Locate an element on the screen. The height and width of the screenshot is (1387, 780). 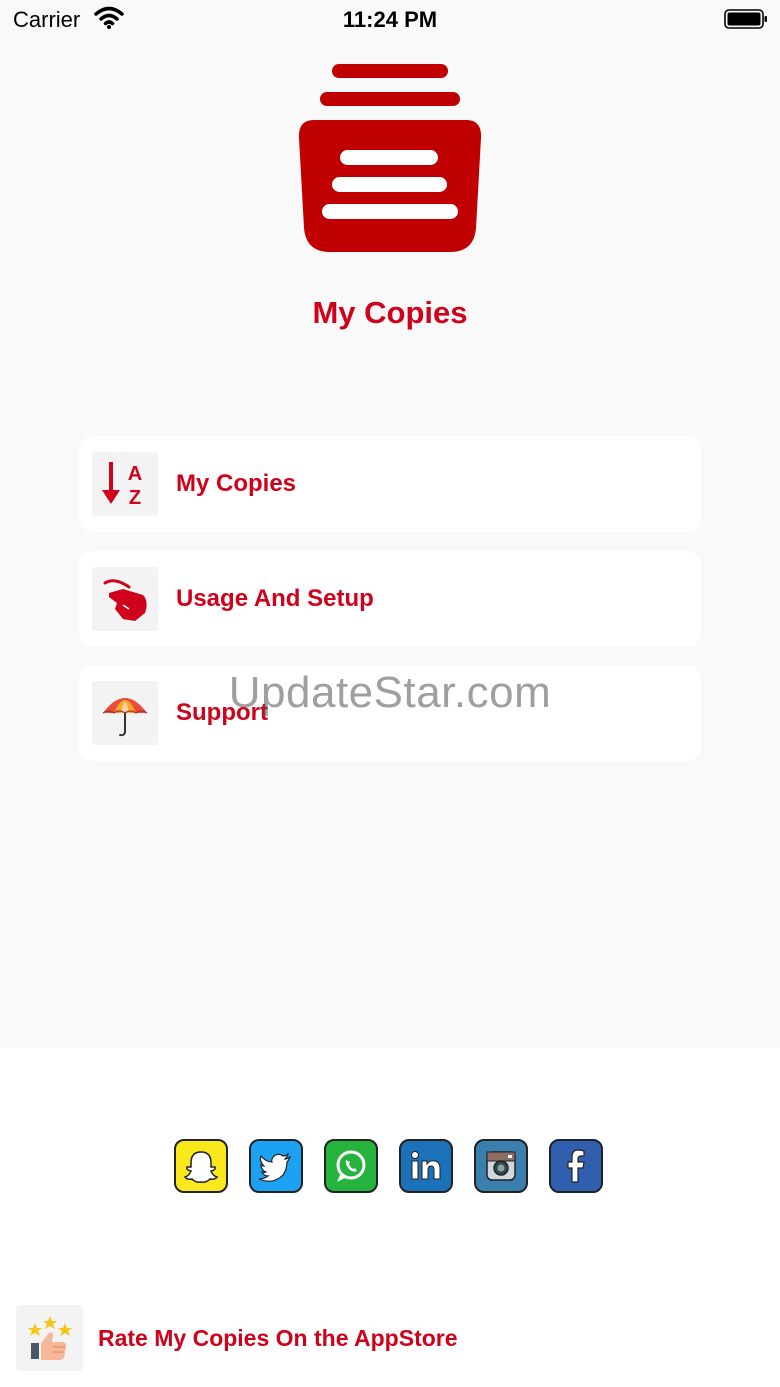
menu-item-my-copies: A Z My Copies is located at coordinates (390, 484).